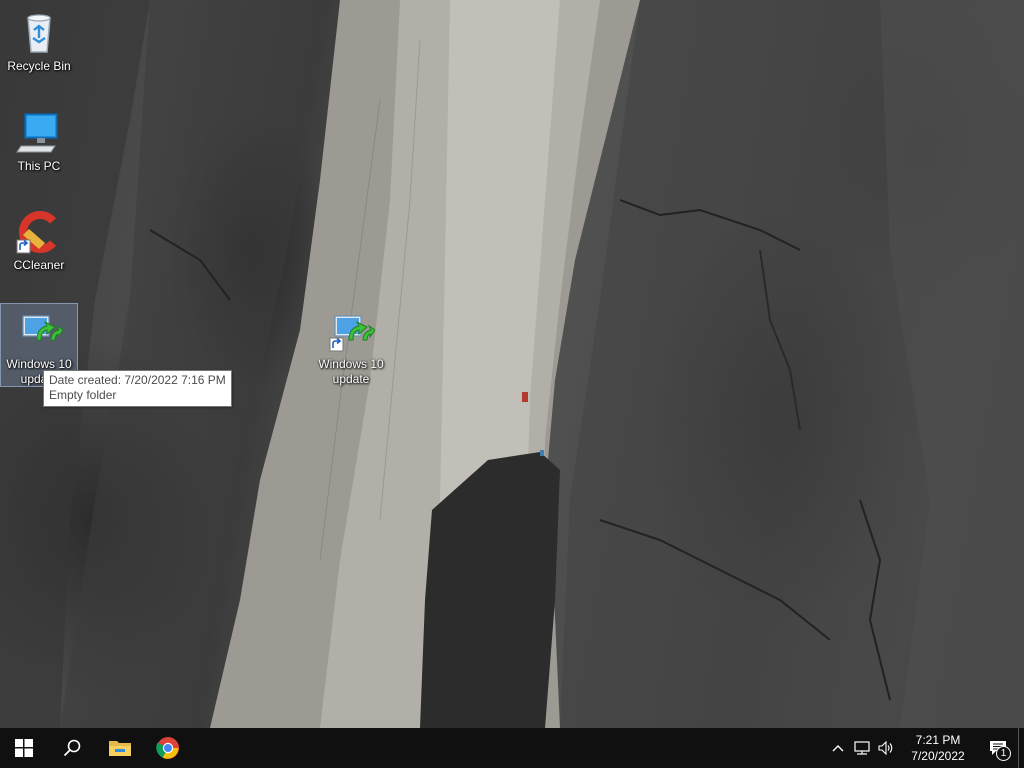  What do you see at coordinates (938, 756) in the screenshot?
I see `clock-date: 7/20/2022` at bounding box center [938, 756].